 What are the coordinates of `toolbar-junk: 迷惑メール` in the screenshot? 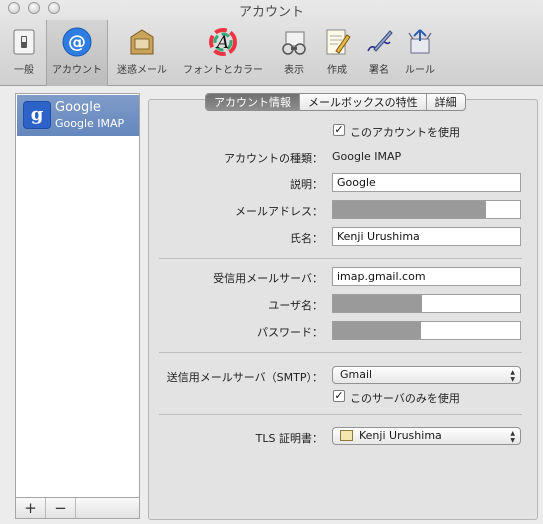 It's located at (142, 52).